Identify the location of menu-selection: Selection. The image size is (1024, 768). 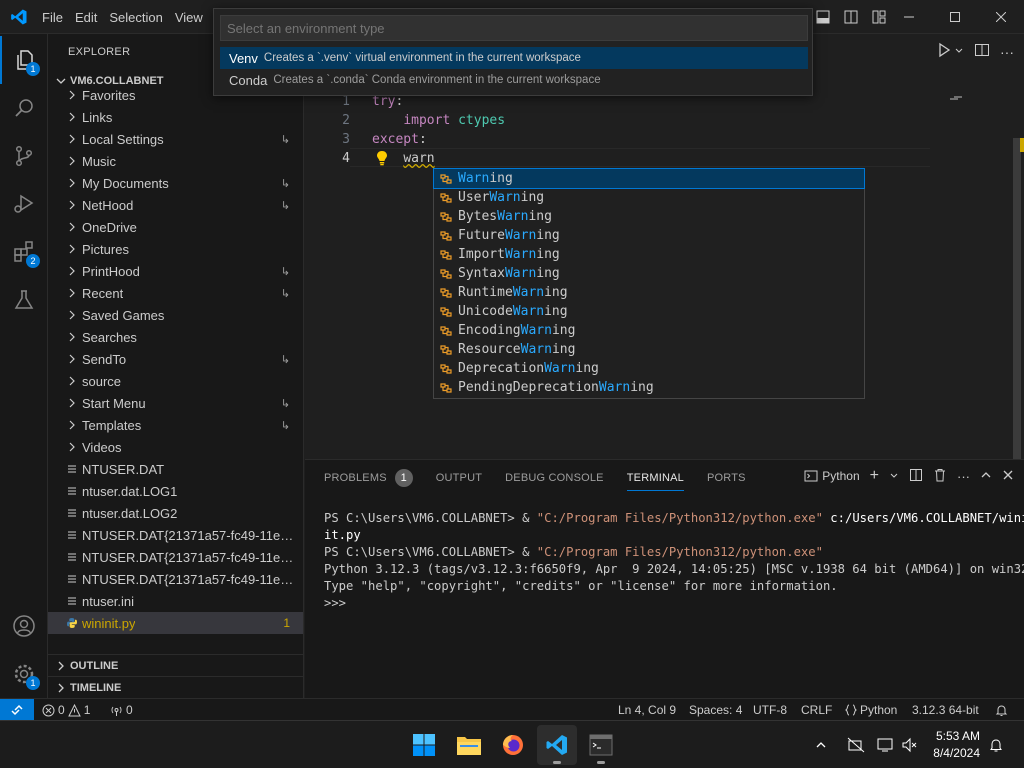
(135, 17).